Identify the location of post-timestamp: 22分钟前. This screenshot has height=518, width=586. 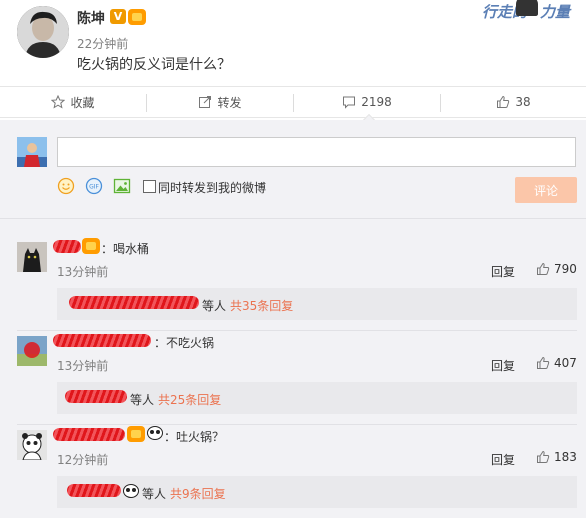
(102, 43).